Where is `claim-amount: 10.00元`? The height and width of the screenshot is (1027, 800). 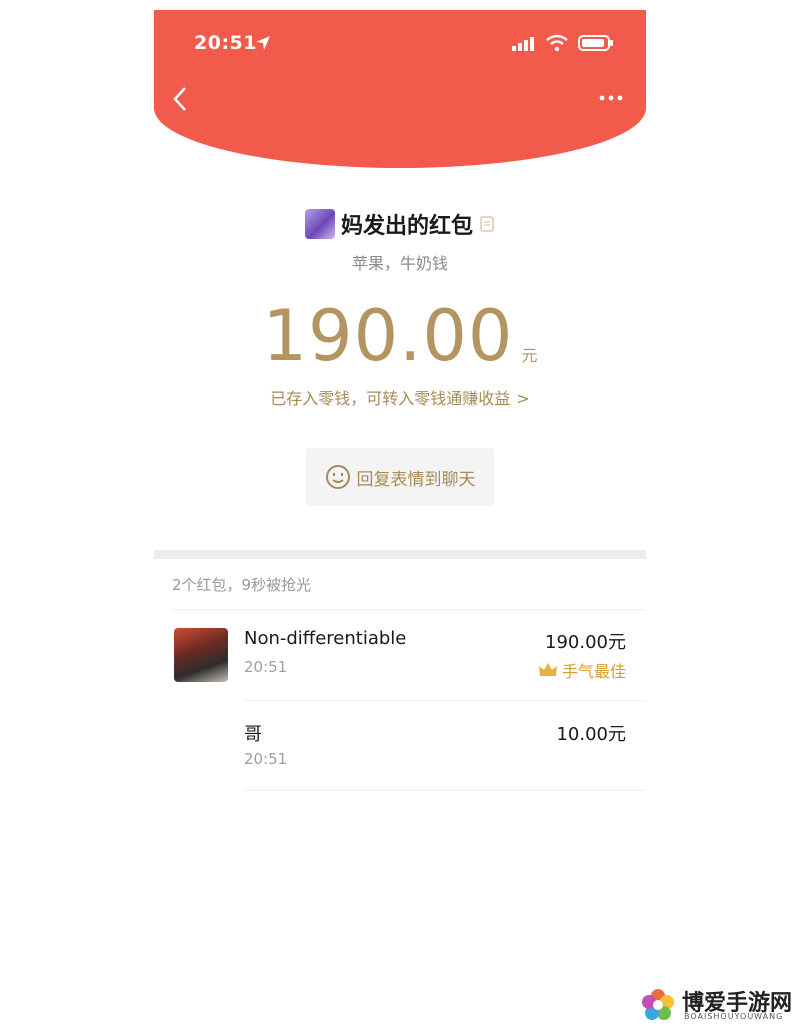
claim-amount: 10.00元 is located at coordinates (591, 734).